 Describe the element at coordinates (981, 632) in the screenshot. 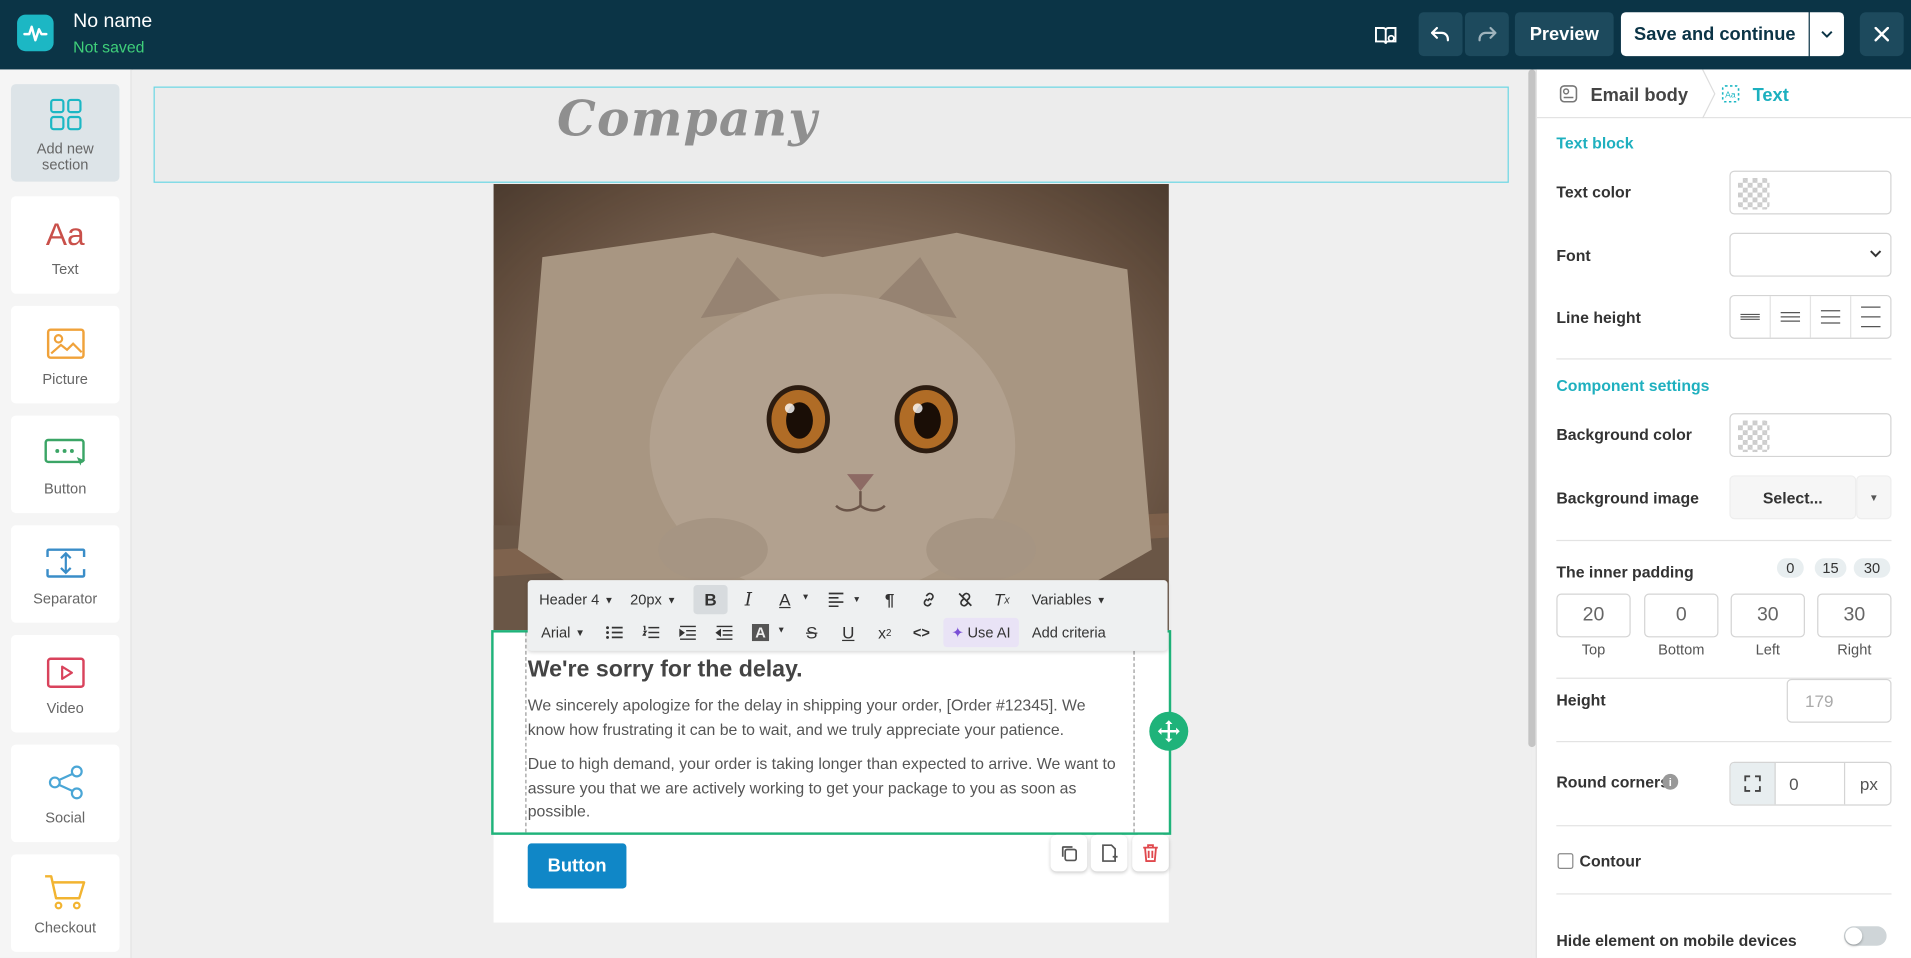

I see `use-ai-button: ✦ Use AI` at that location.